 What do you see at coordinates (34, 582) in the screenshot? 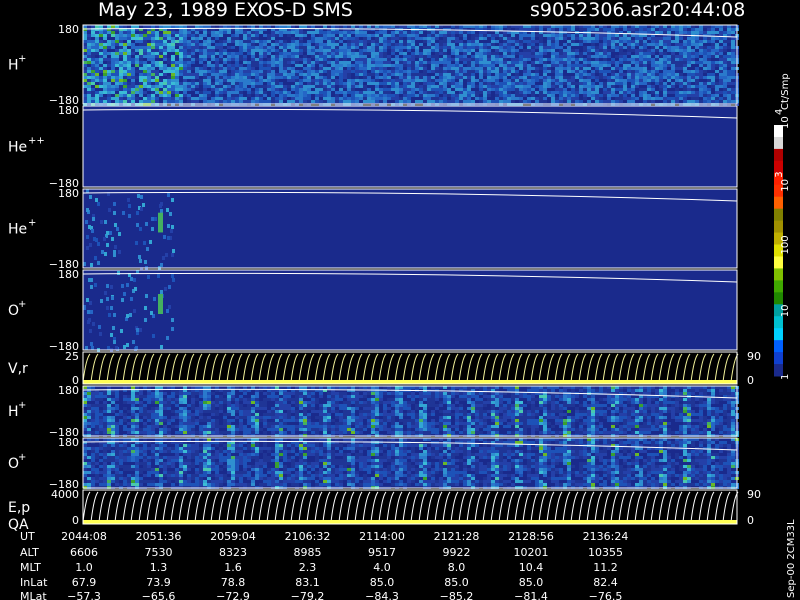
I see `footer-row-label: InLat` at bounding box center [34, 582].